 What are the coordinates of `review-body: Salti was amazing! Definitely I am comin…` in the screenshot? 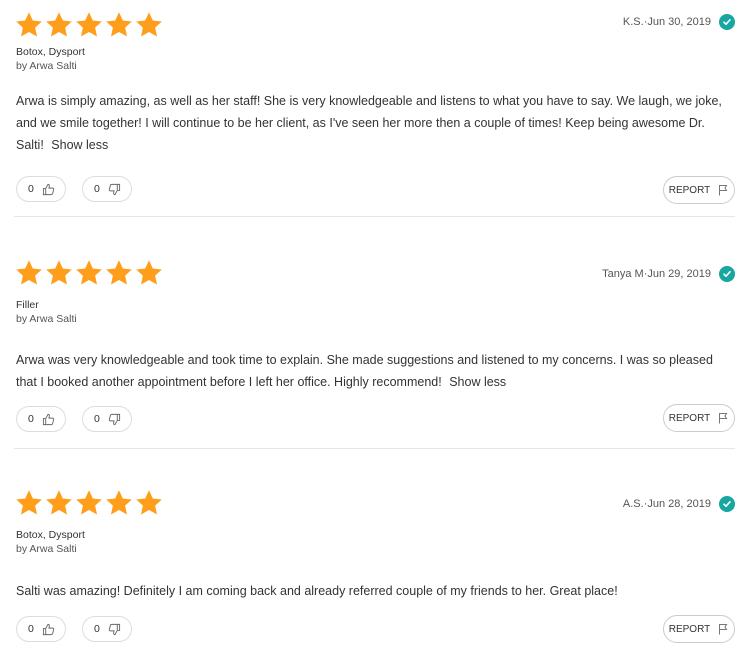 It's located at (317, 591).